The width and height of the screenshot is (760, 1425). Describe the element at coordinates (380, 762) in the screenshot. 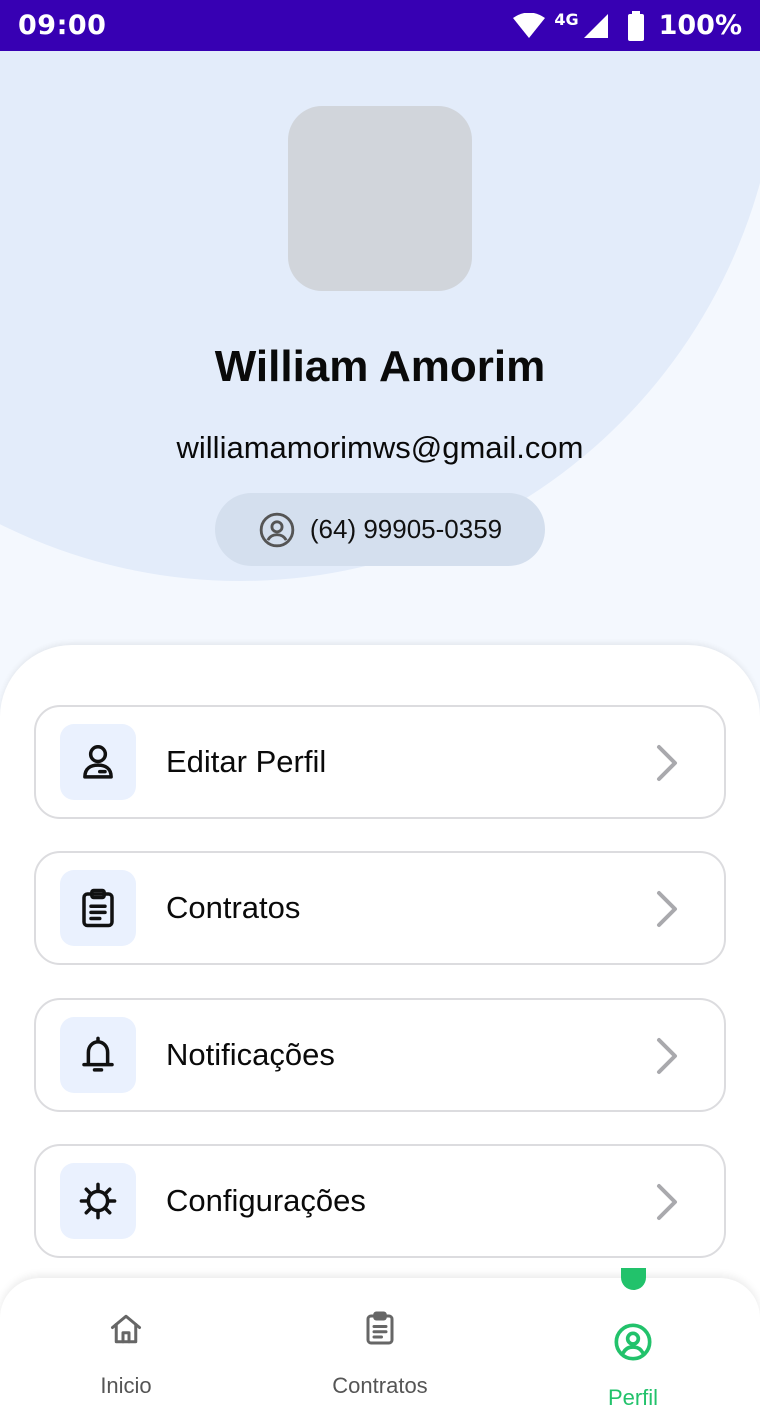

I see `menu-item-editar-perfil: Editar Perfil` at that location.